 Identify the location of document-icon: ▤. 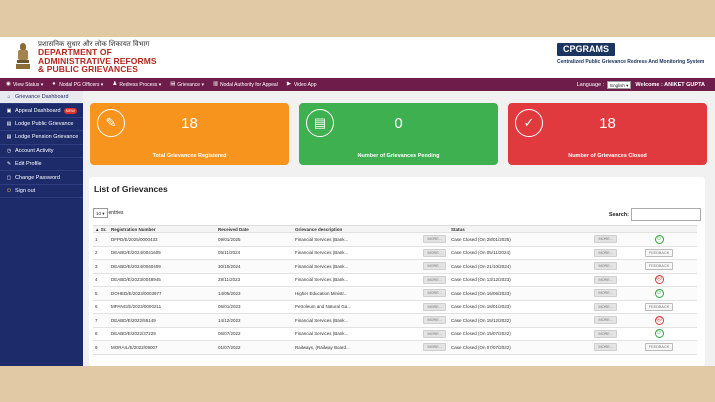
(173, 84).